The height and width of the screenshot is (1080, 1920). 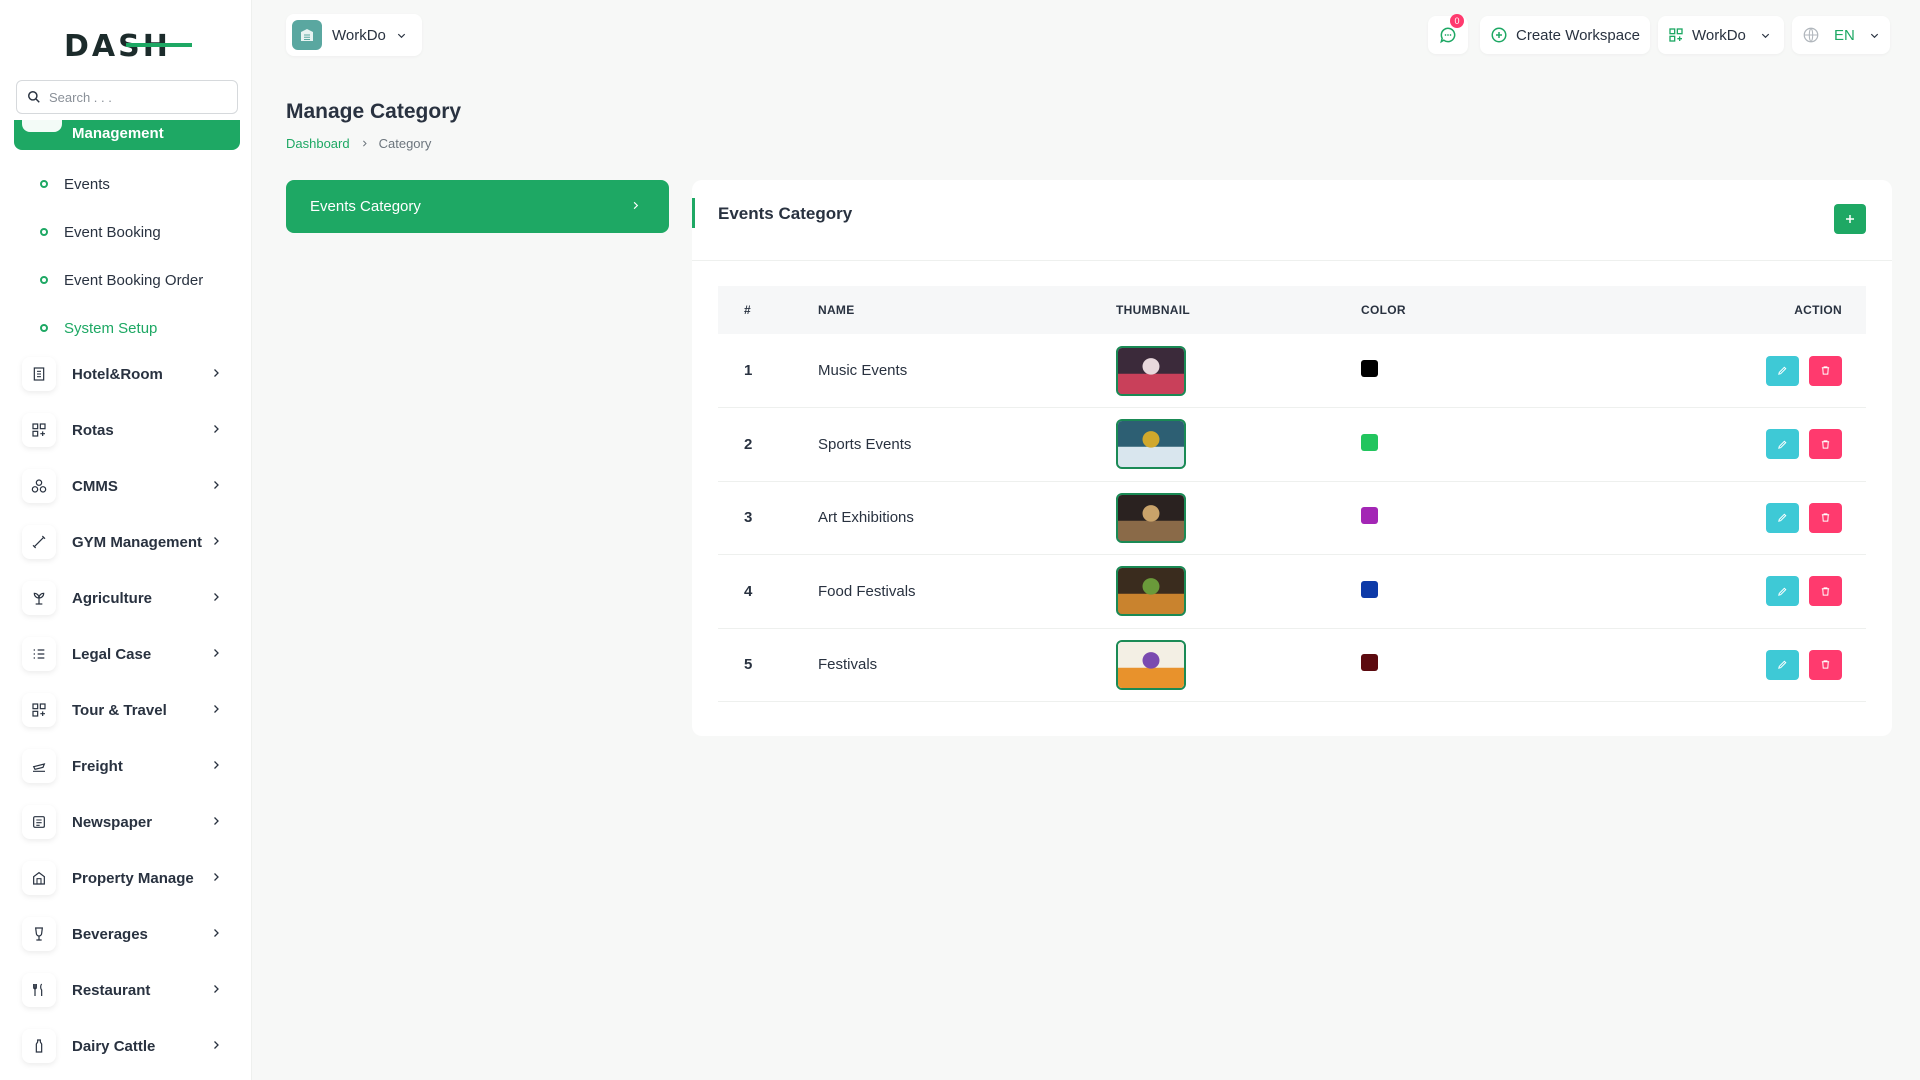 I want to click on dash-logo: DASH, so click(x=129, y=45).